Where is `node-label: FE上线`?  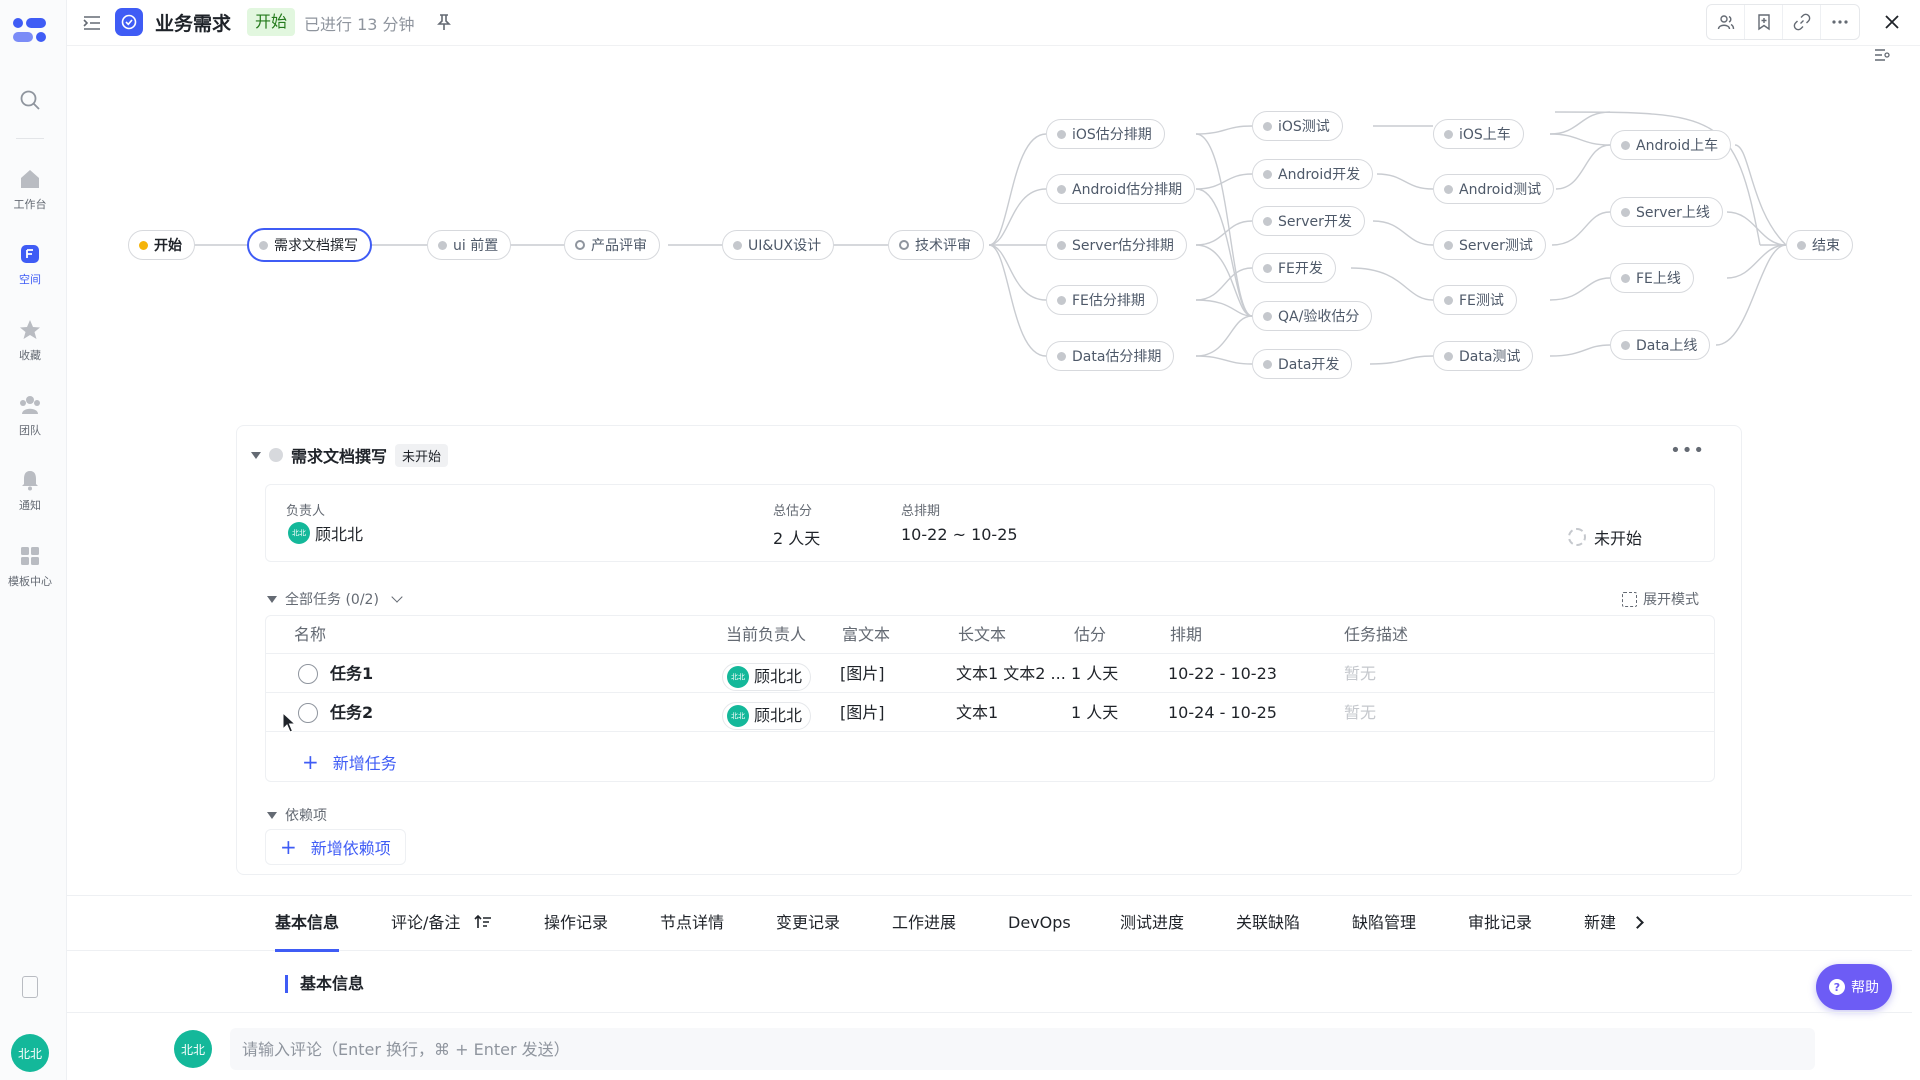 node-label: FE上线 is located at coordinates (1658, 279).